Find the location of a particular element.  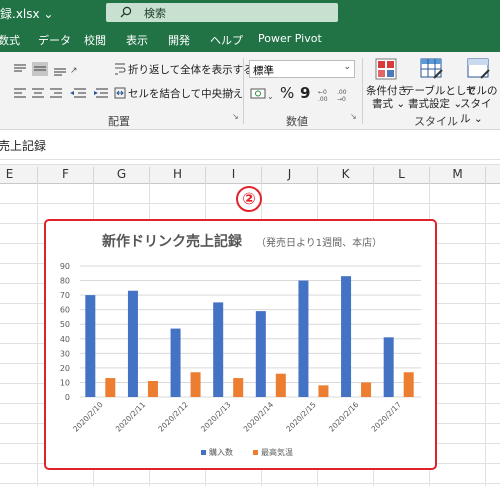

chevron-down-icon: ⌄ is located at coordinates (347, 67).